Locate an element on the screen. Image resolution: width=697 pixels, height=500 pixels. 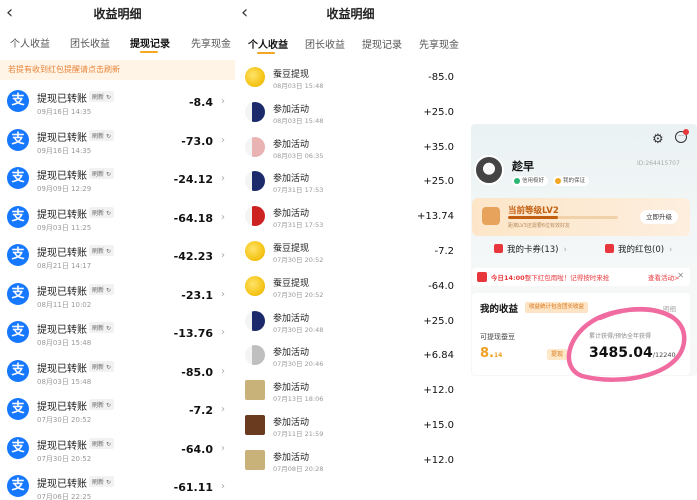
total-earned-amount: 3485.04 is located at coordinates (621, 353).